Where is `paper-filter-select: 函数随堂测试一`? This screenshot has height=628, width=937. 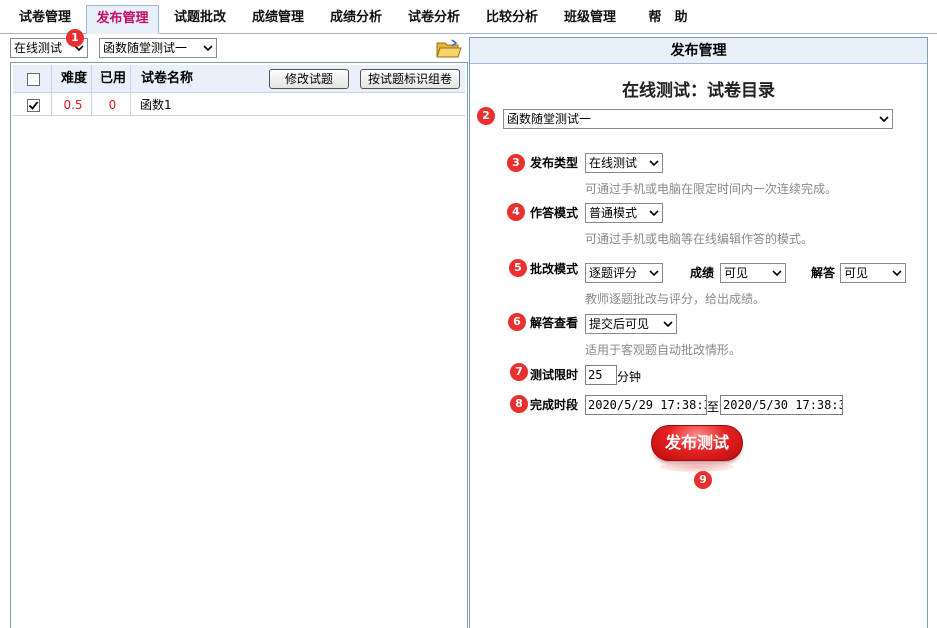
paper-filter-select: 函数随堂测试一 is located at coordinates (158, 48).